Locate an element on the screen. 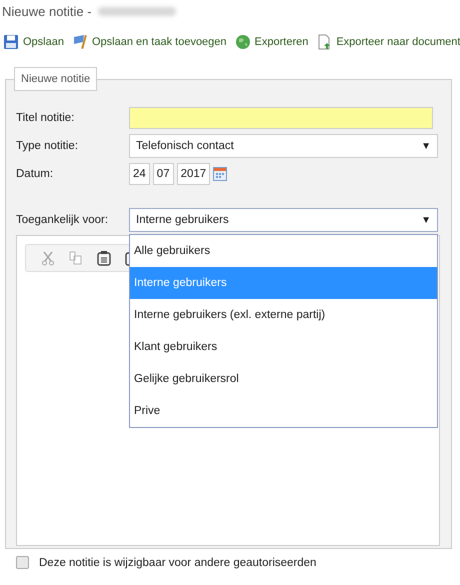  field-label: Type notitie: is located at coordinates (48, 146).